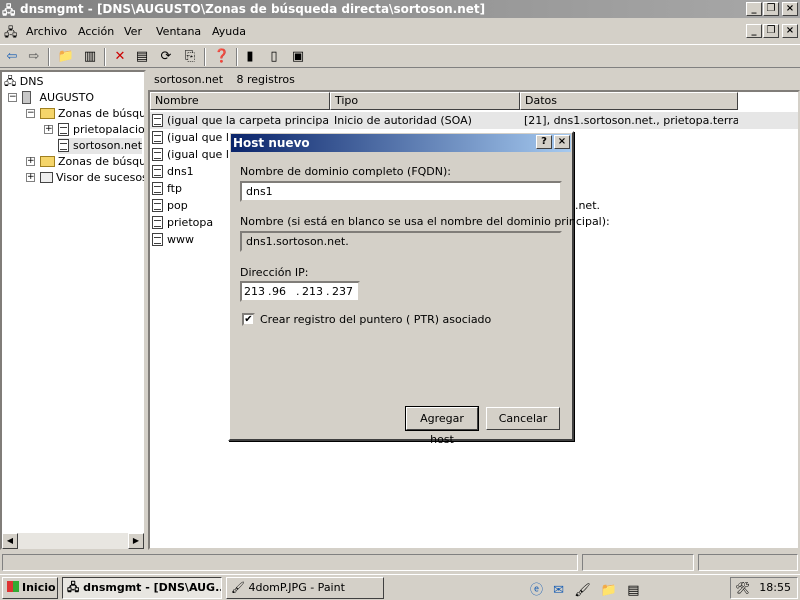 The width and height of the screenshot is (800, 600). Describe the element at coordinates (189, 79) in the screenshot. I see `zone-name: sortoson.net` at that location.